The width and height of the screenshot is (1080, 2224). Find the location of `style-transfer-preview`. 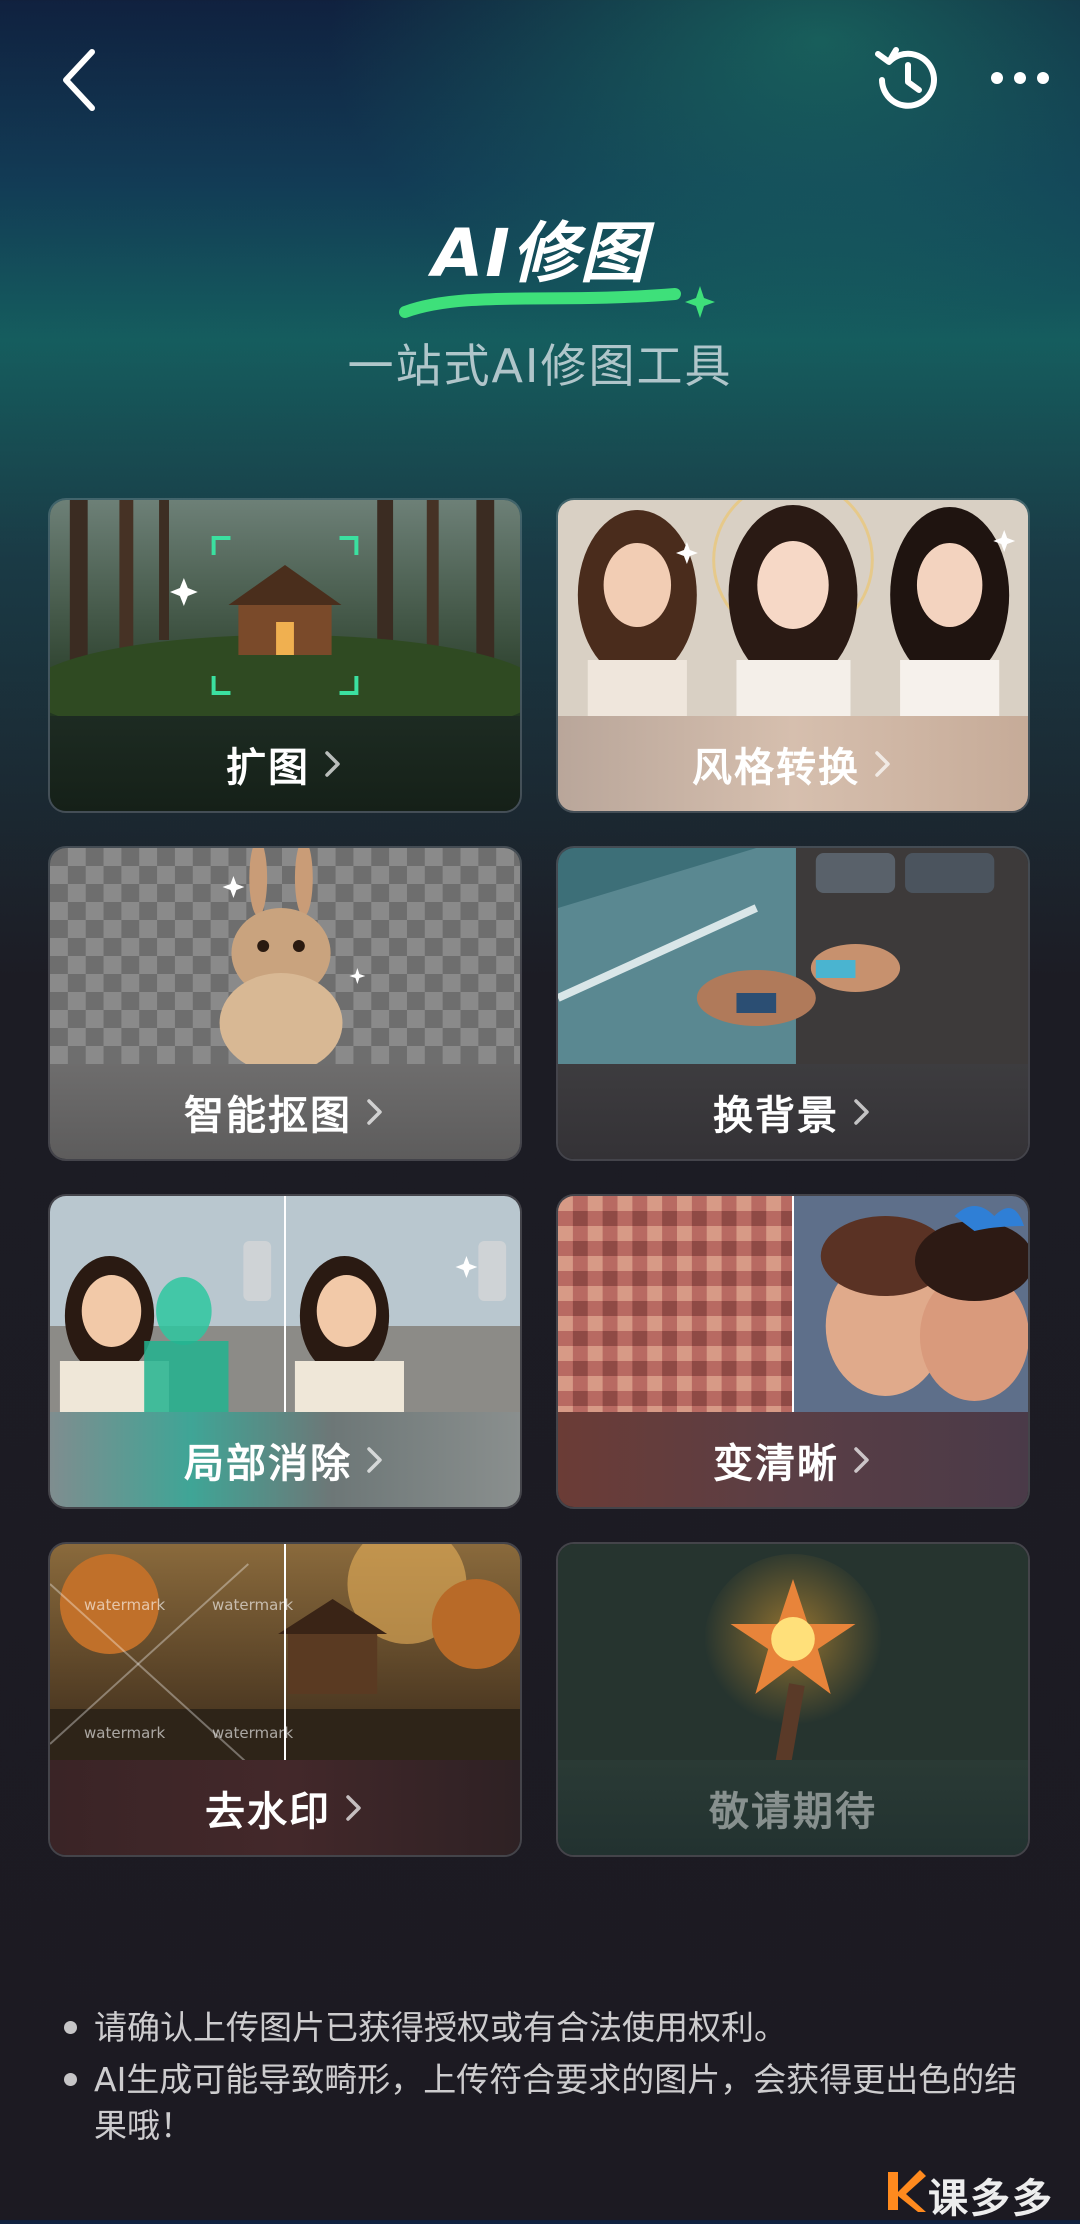

style-transfer-preview is located at coordinates (793, 610).